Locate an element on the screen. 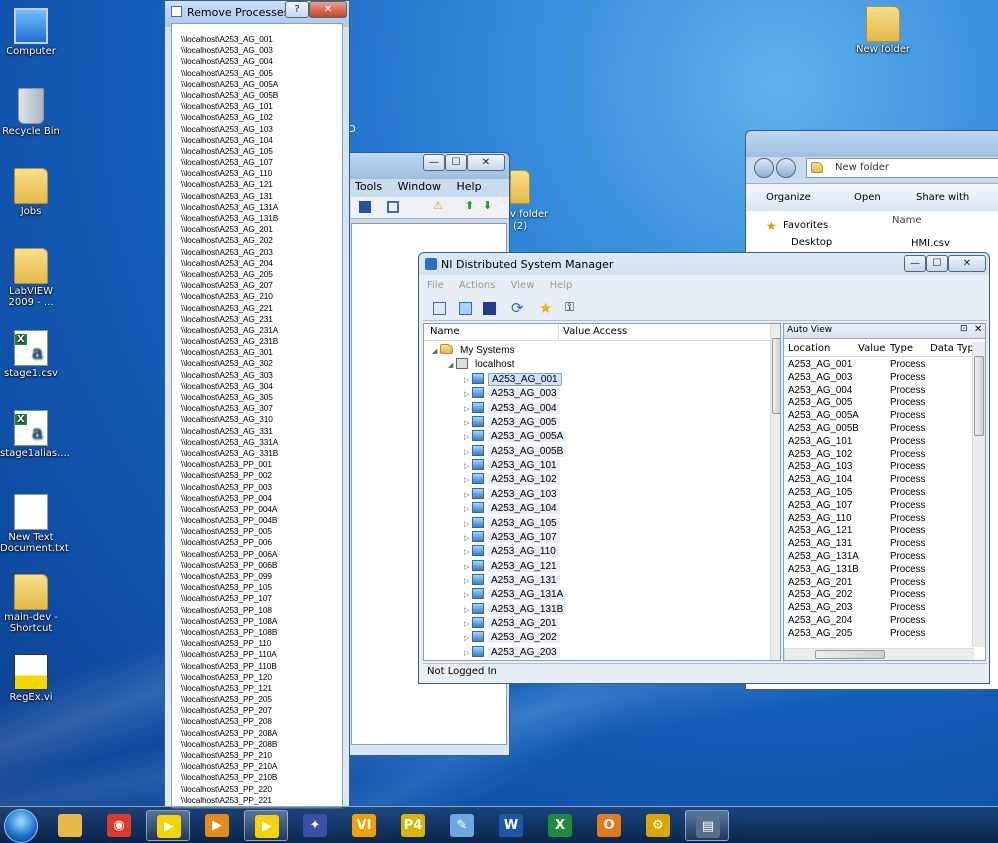 Image resolution: width=998 pixels, height=843 pixels. help-button: ? is located at coordinates (297, 9).